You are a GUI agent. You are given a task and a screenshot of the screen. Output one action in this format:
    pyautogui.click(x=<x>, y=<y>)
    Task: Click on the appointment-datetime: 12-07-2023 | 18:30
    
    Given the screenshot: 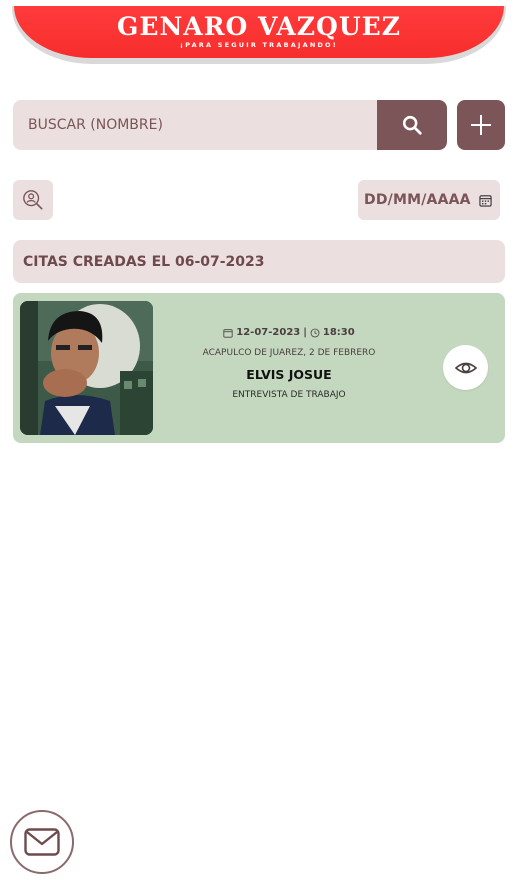 What is the action you would take?
    pyautogui.click(x=289, y=332)
    